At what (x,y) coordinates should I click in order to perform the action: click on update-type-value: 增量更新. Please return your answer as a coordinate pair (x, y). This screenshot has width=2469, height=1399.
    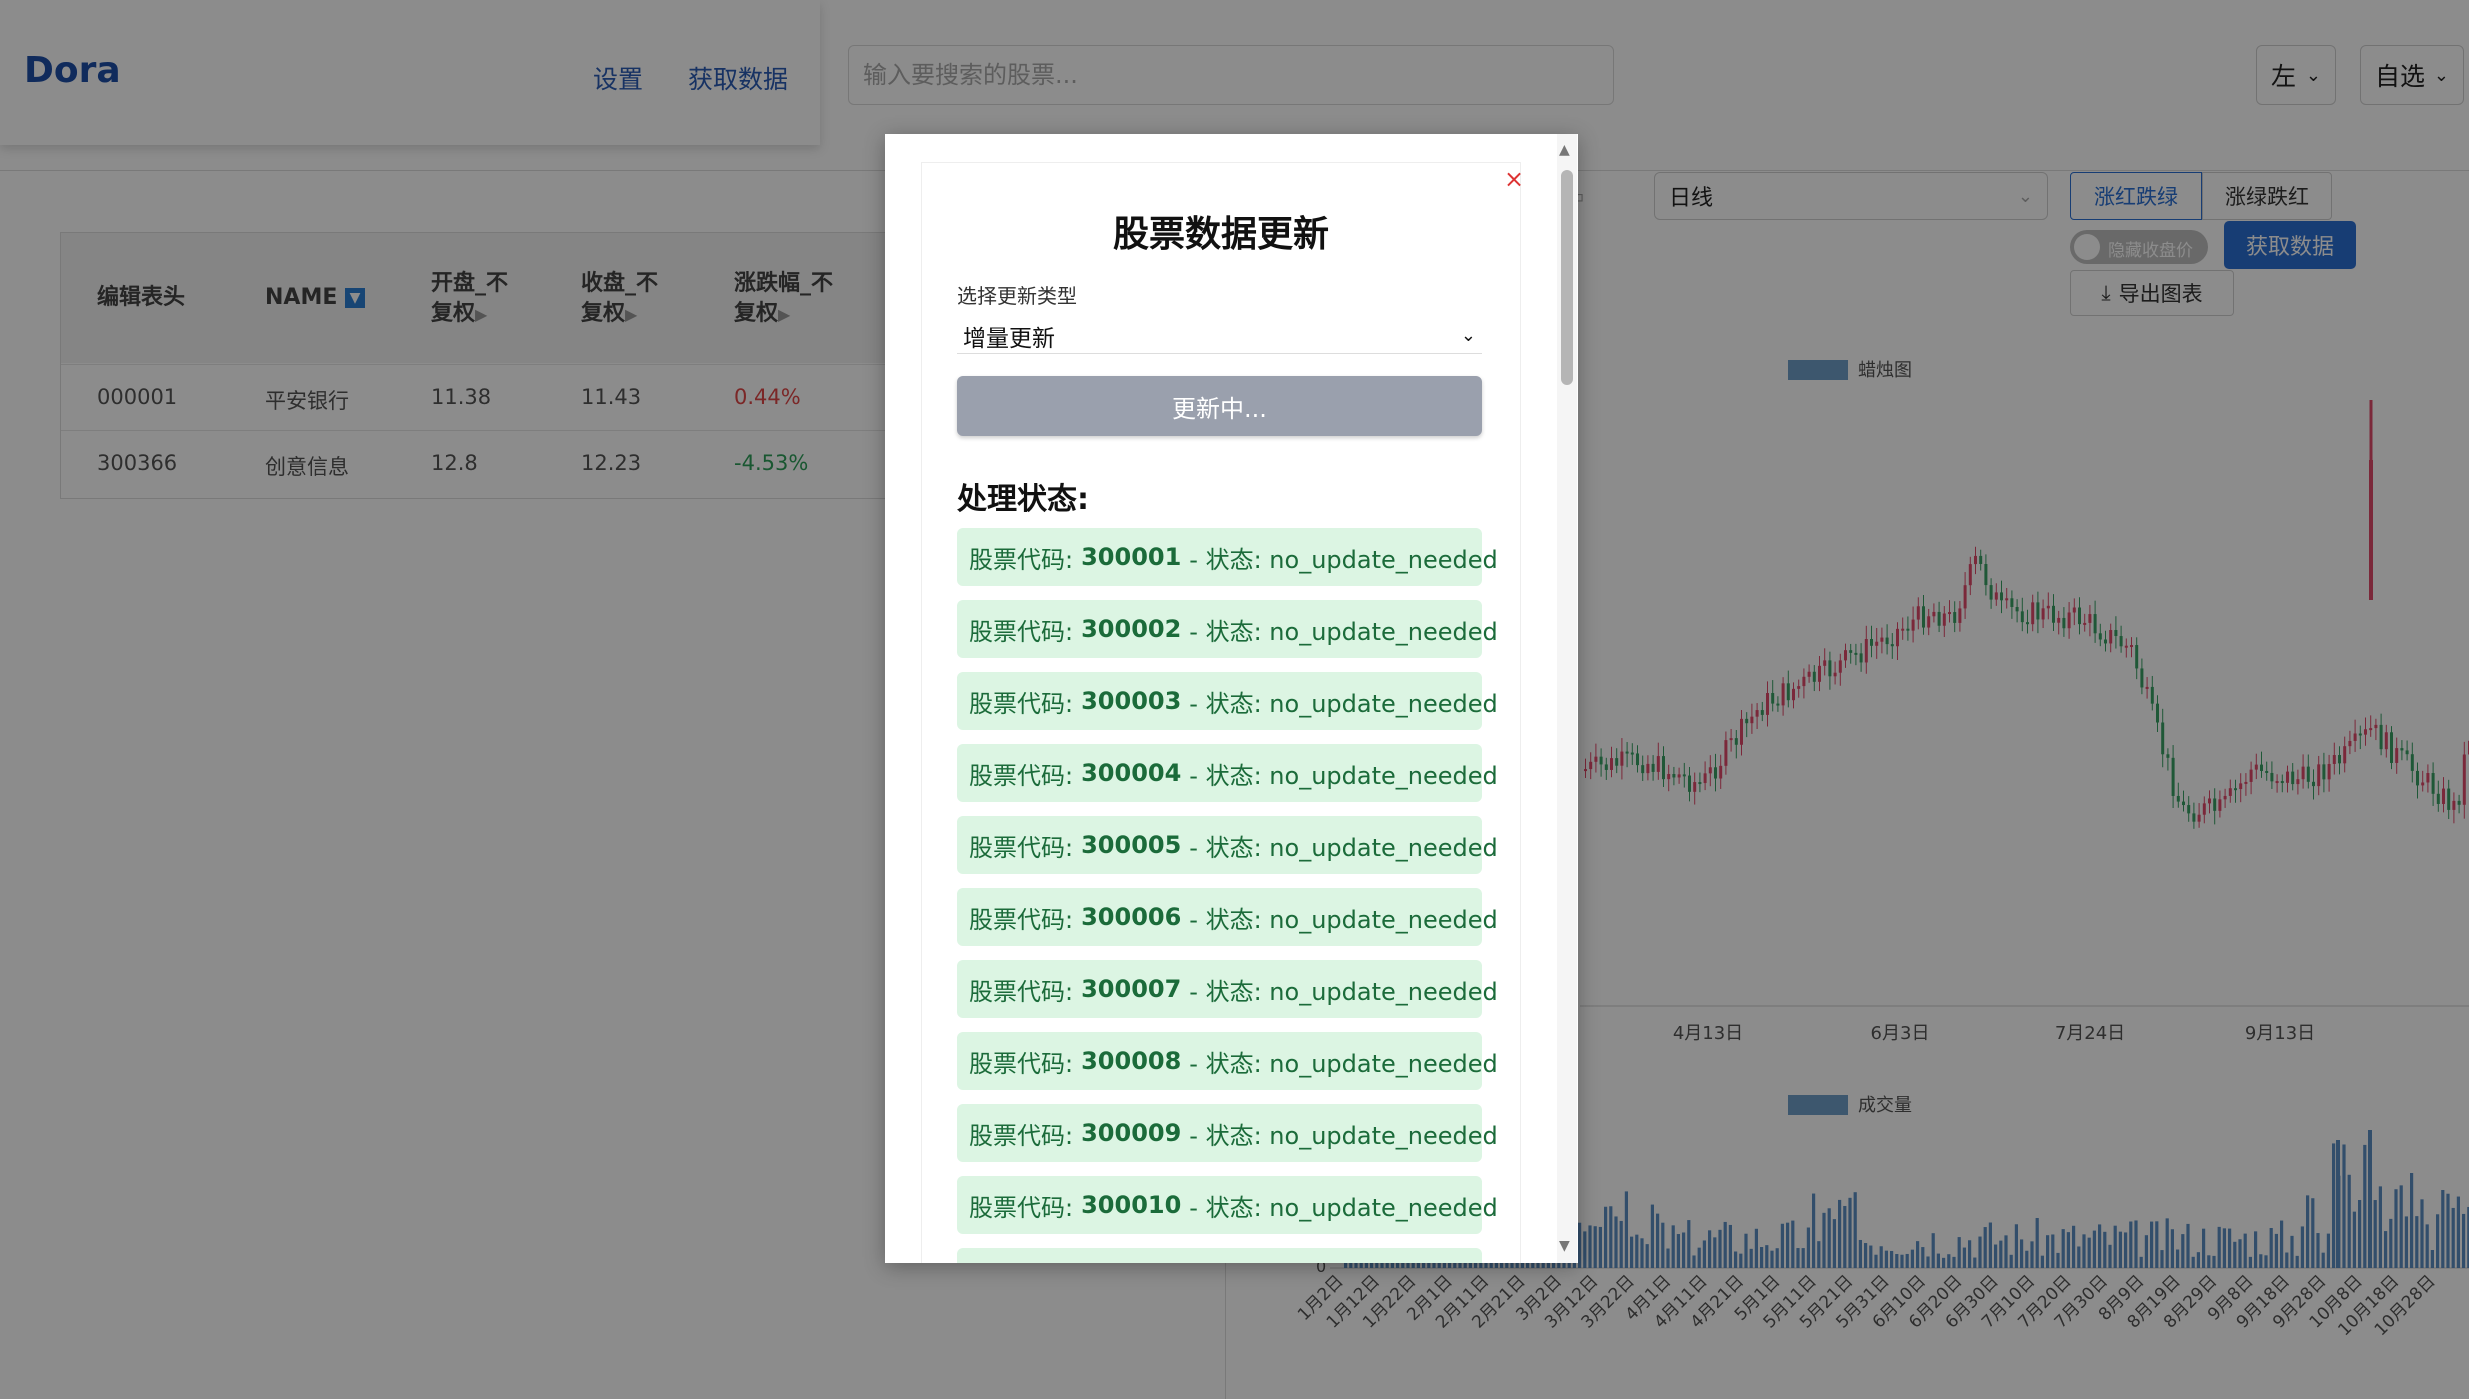
    Looking at the image, I should click on (1009, 338).